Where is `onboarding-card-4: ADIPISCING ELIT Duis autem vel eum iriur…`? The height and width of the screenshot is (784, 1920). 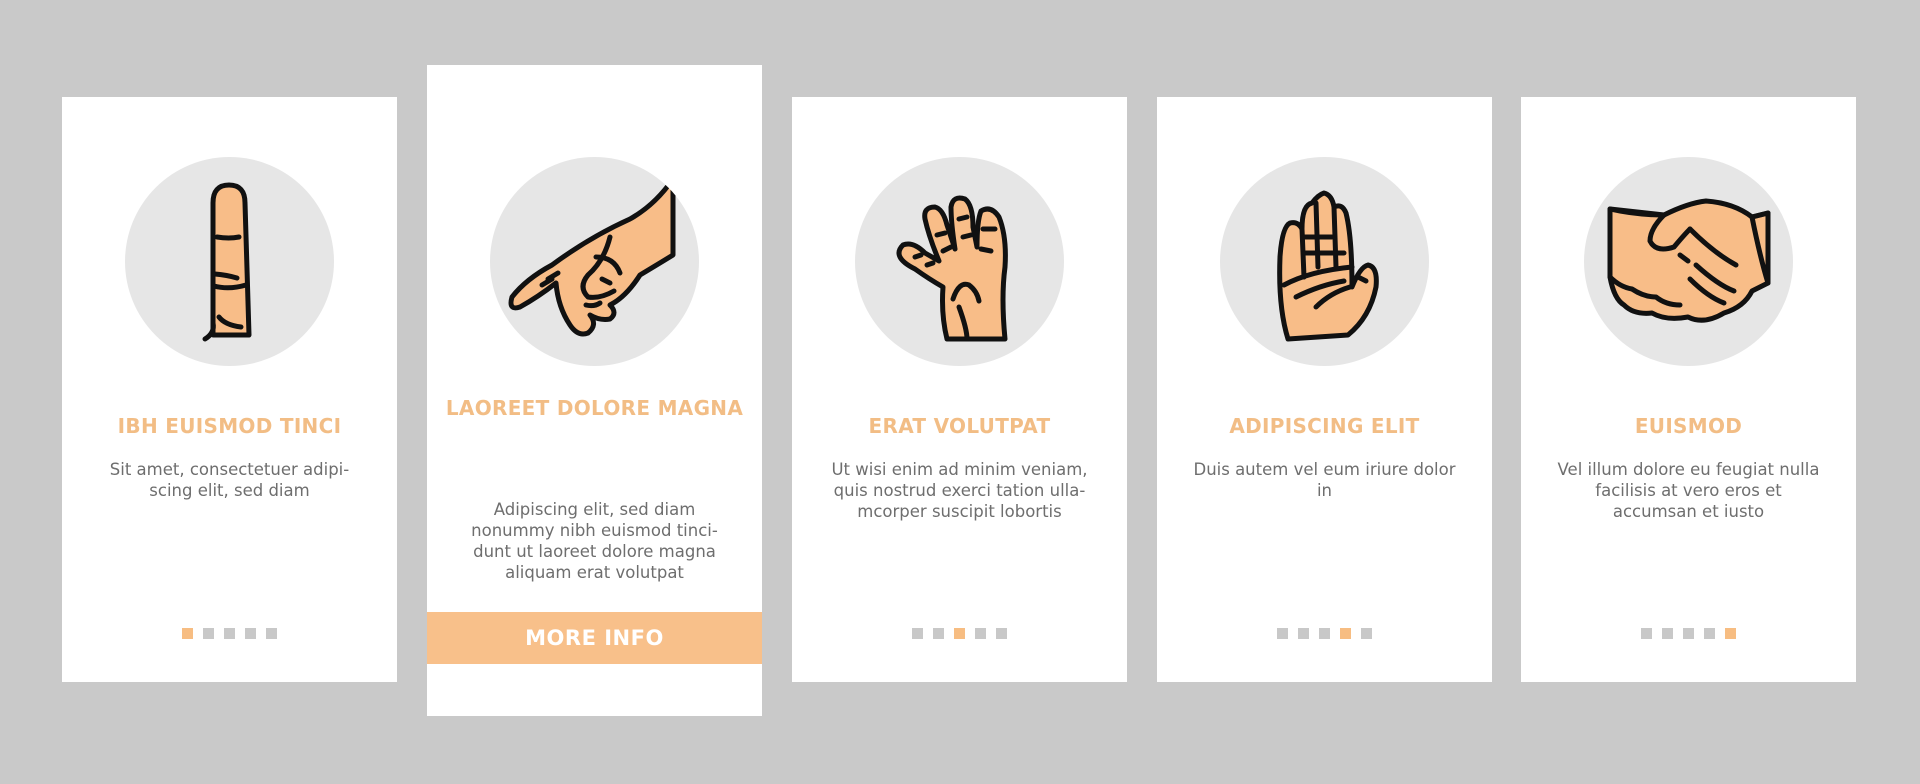
onboarding-card-4: ADIPISCING ELIT Duis autem vel eum iriur… is located at coordinates (1324, 389).